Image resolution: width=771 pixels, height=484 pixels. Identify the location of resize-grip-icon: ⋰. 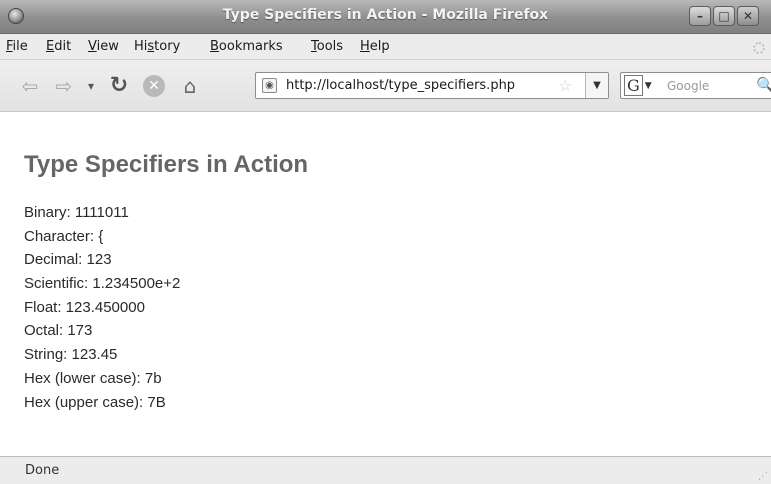
(763, 476).